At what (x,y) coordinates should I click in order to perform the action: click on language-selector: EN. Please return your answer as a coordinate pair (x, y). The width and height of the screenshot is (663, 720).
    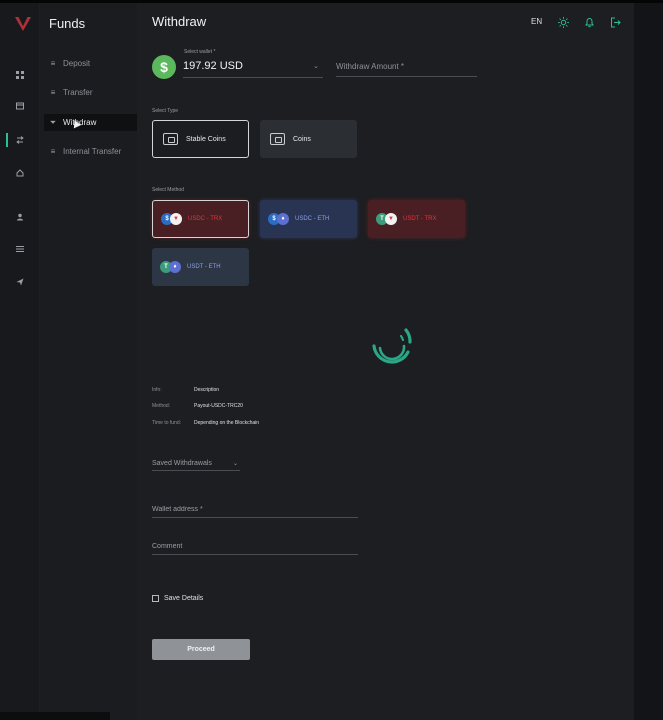
    Looking at the image, I should click on (536, 21).